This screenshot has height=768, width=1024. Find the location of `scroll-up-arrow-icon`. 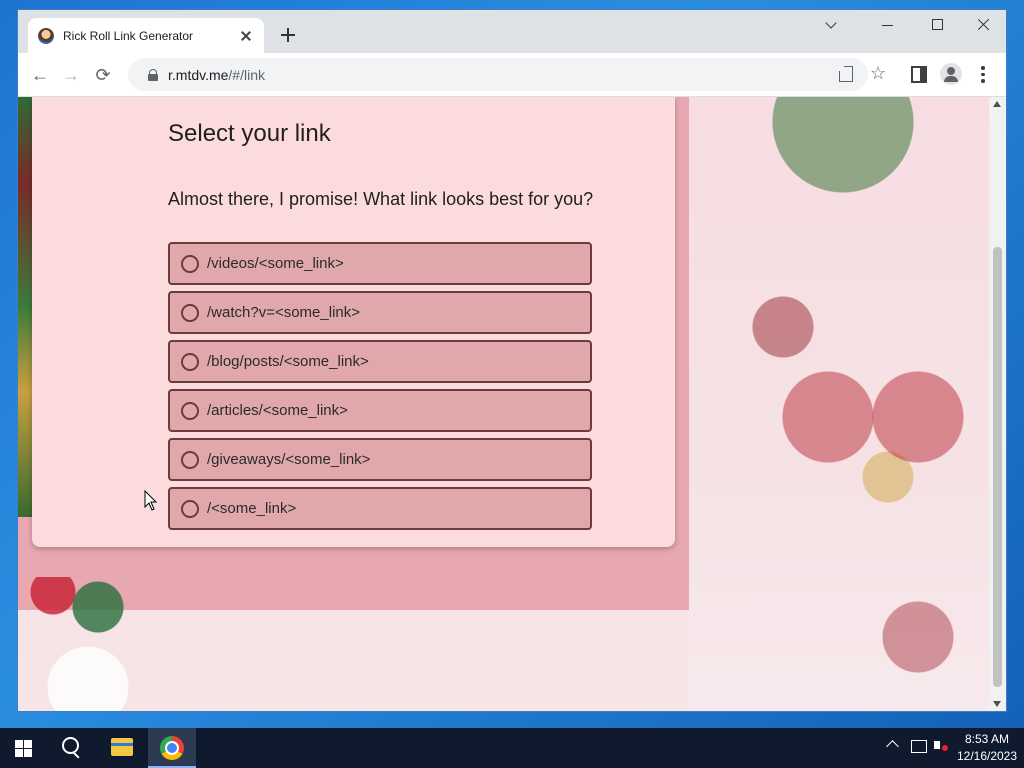

scroll-up-arrow-icon is located at coordinates (997, 104).